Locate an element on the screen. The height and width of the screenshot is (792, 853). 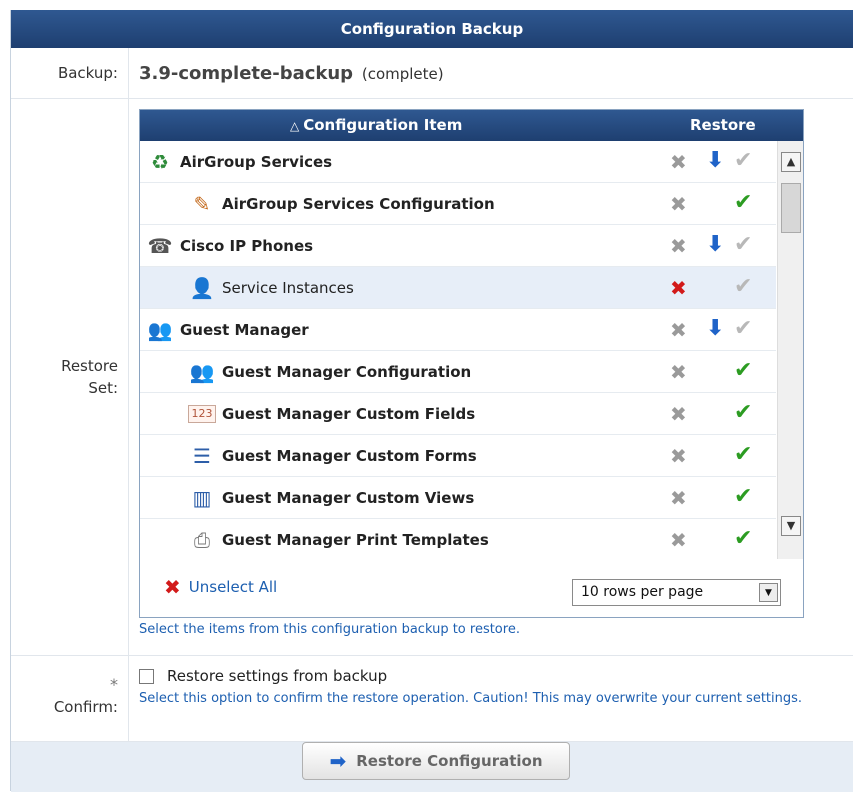
config-item-row: ✎ AirGroup Services Configuration ✖ ✔ is located at coordinates (458, 204).